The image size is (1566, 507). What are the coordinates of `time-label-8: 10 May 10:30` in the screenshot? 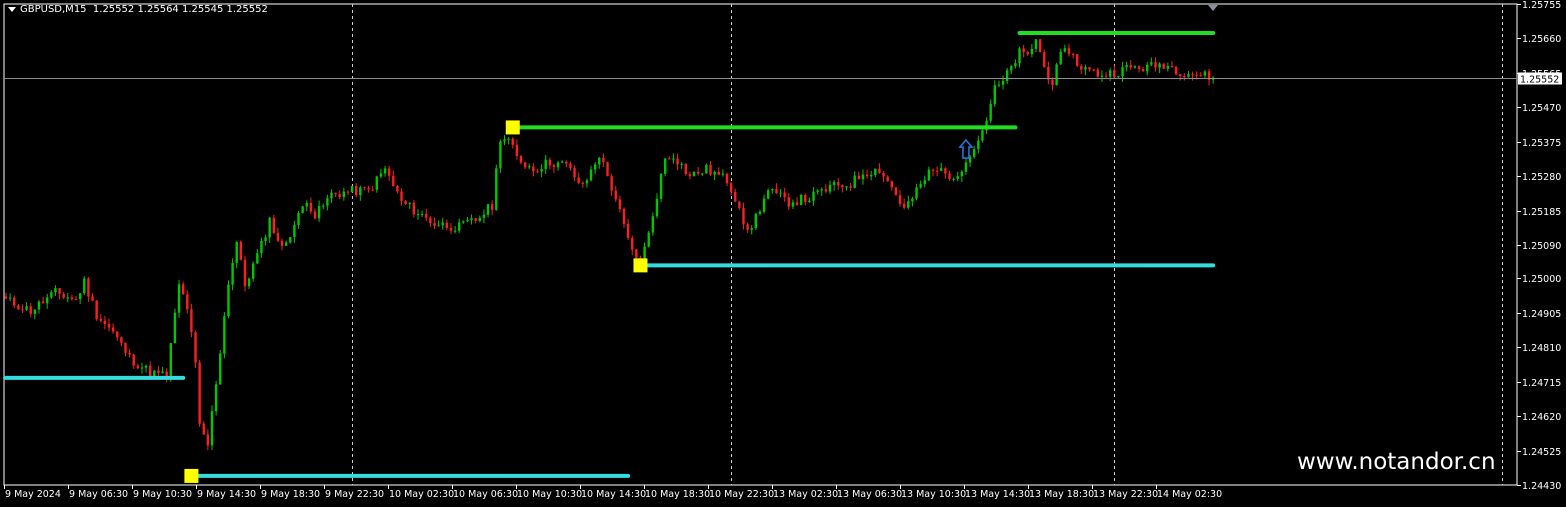 It's located at (549, 494).